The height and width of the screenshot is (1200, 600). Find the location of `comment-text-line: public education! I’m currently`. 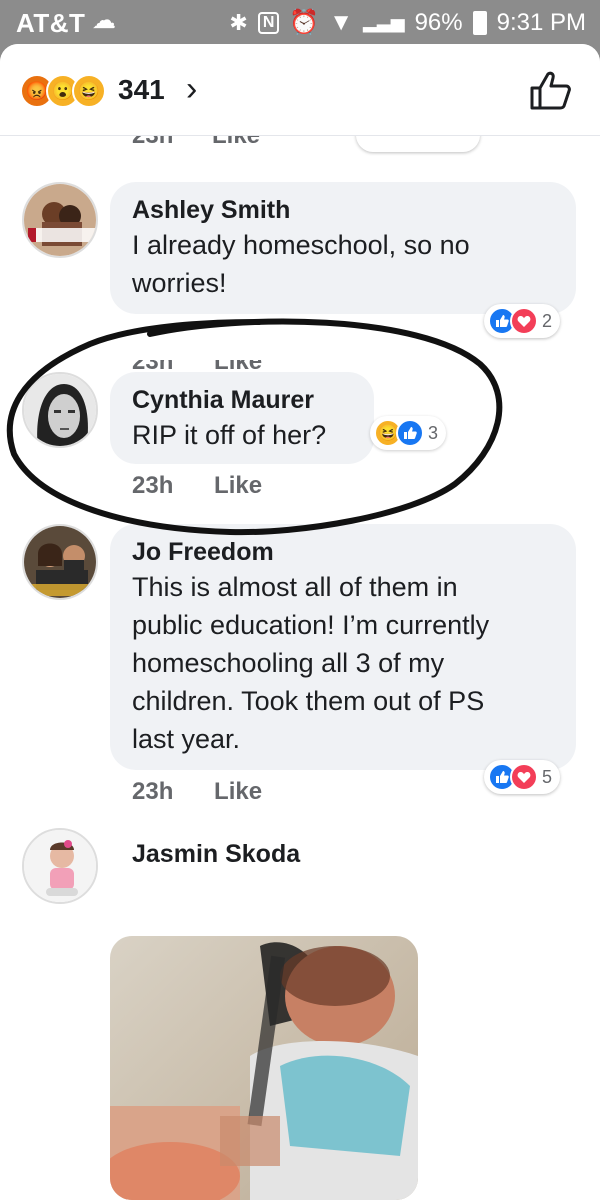

comment-text-line: public education! I’m currently is located at coordinates (311, 625).